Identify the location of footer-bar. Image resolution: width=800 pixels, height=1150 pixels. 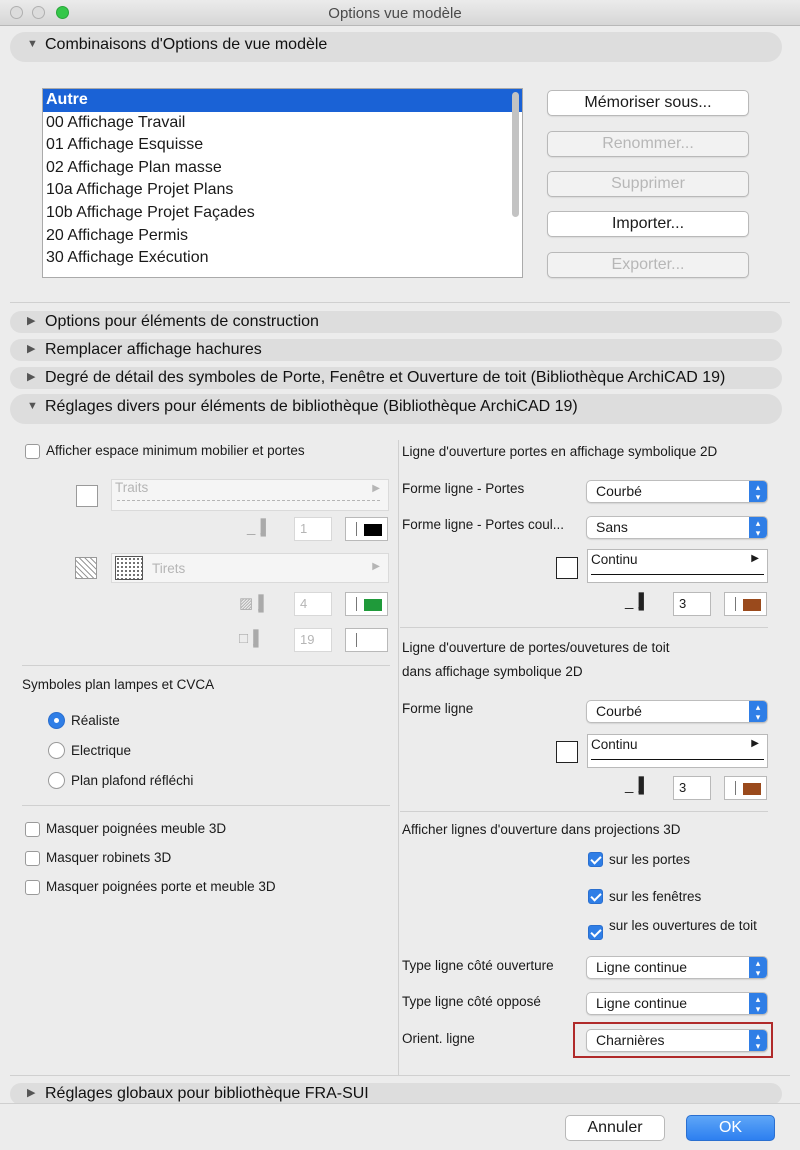
(400, 1126).